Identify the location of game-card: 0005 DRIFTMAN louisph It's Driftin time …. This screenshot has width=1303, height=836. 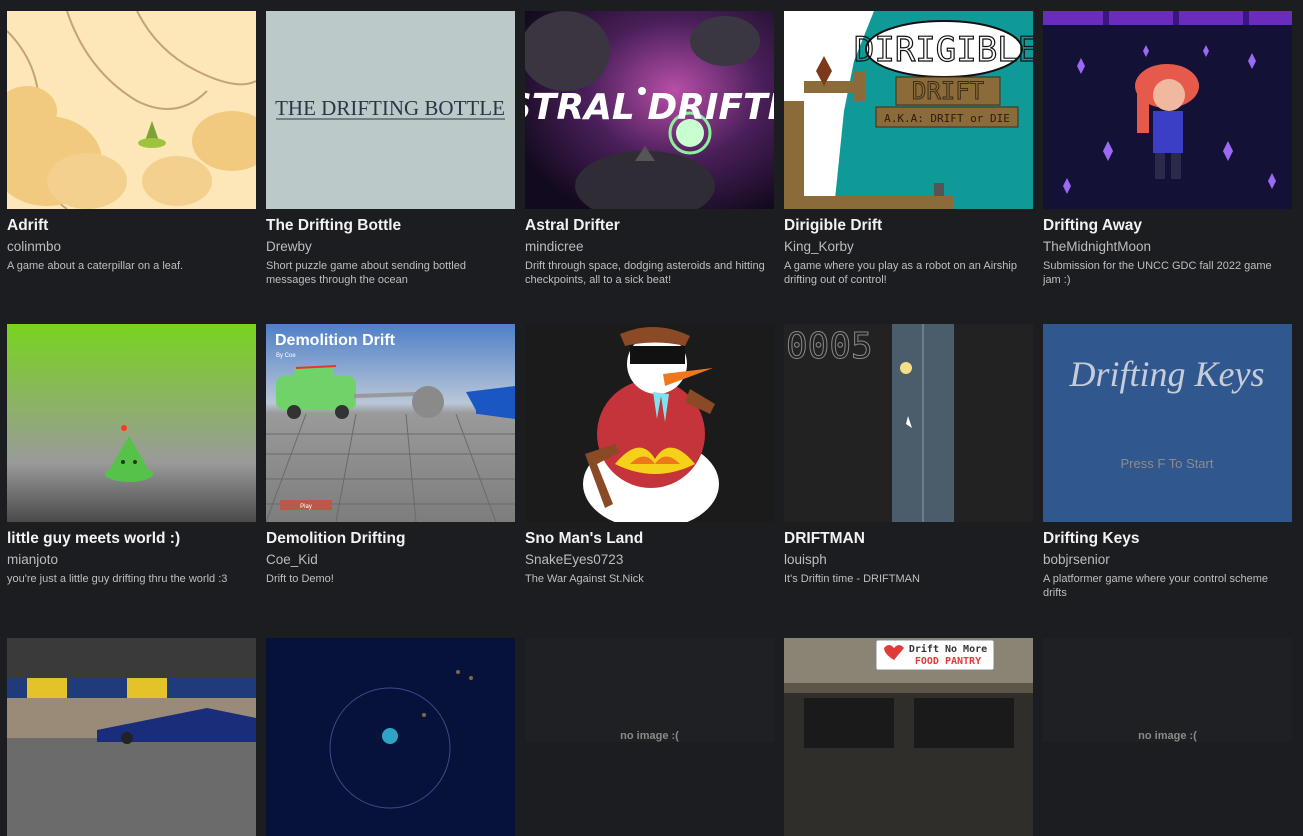
(908, 455).